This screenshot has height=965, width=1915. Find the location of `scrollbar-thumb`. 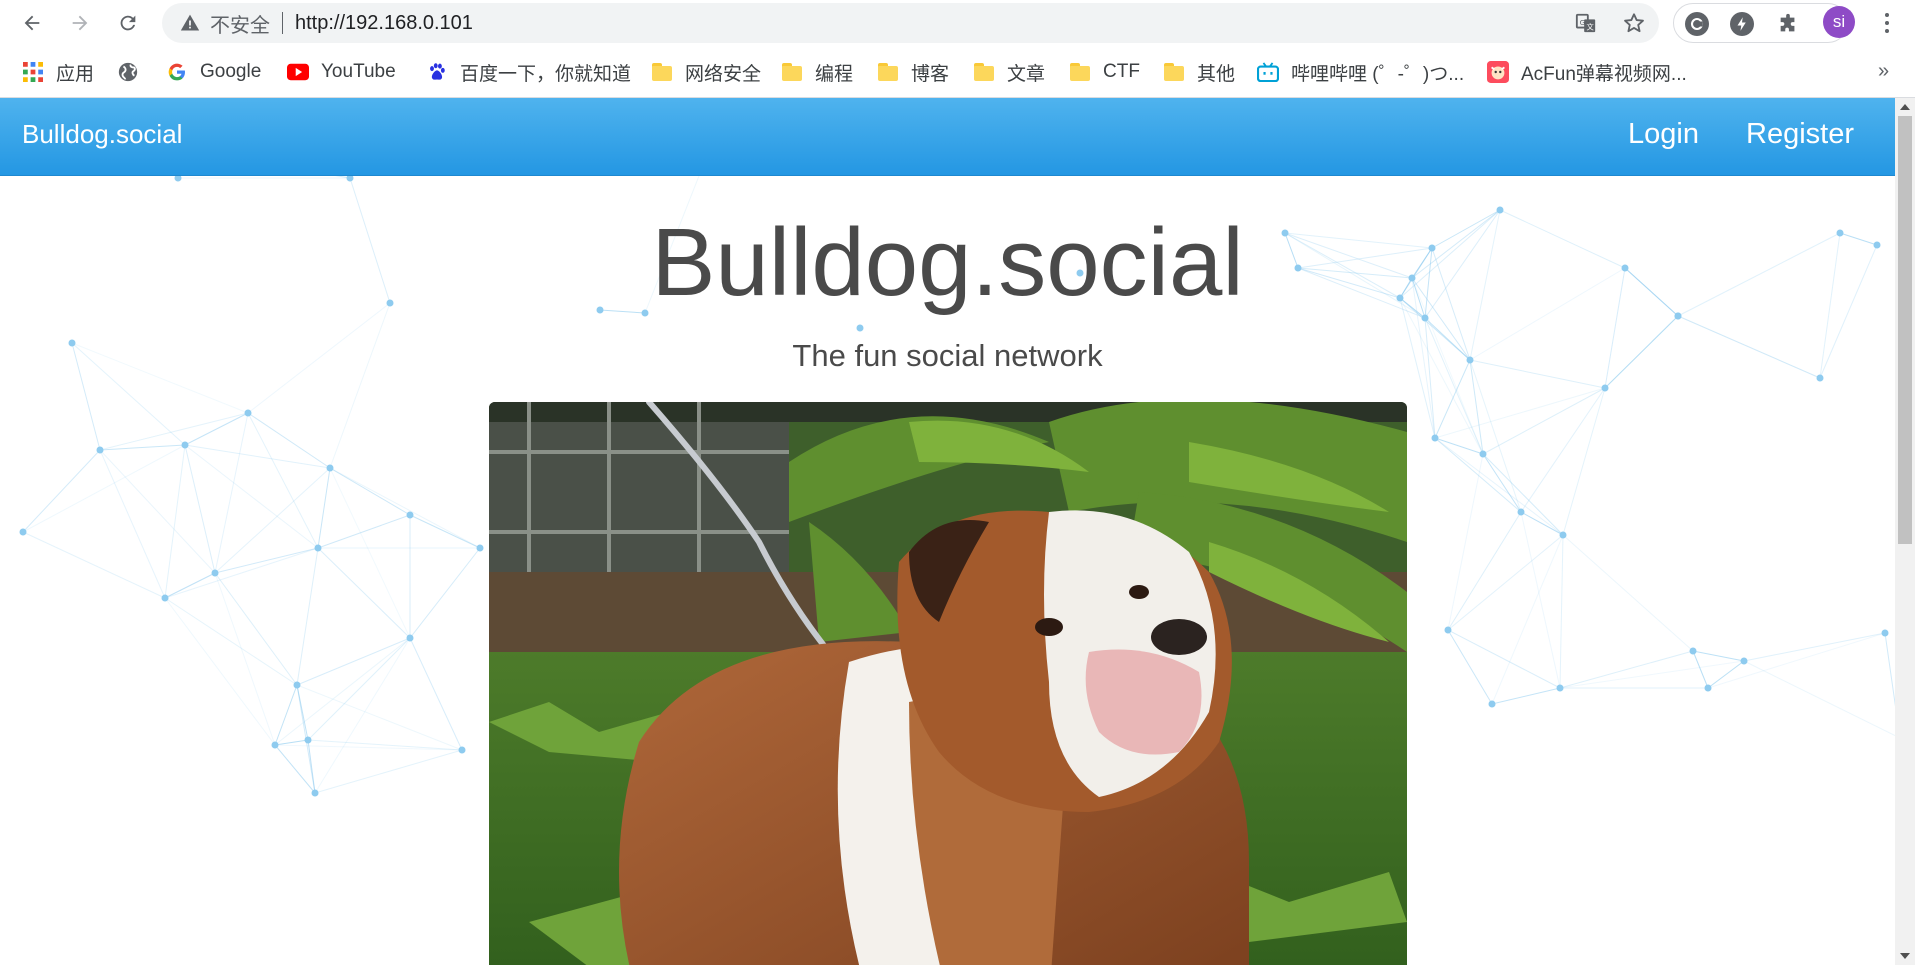

scrollbar-thumb is located at coordinates (1905, 330).